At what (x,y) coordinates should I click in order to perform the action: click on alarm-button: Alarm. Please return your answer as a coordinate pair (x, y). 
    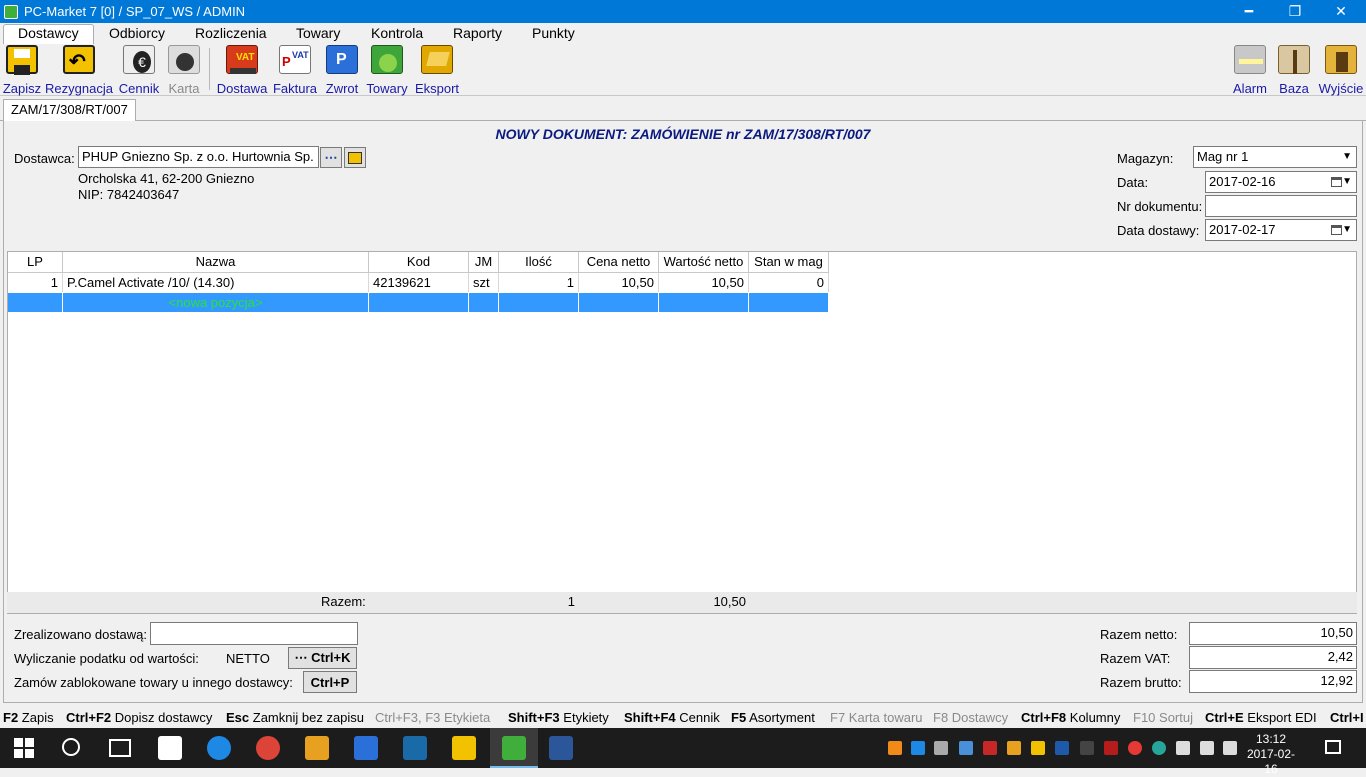
    Looking at the image, I should click on (1250, 70).